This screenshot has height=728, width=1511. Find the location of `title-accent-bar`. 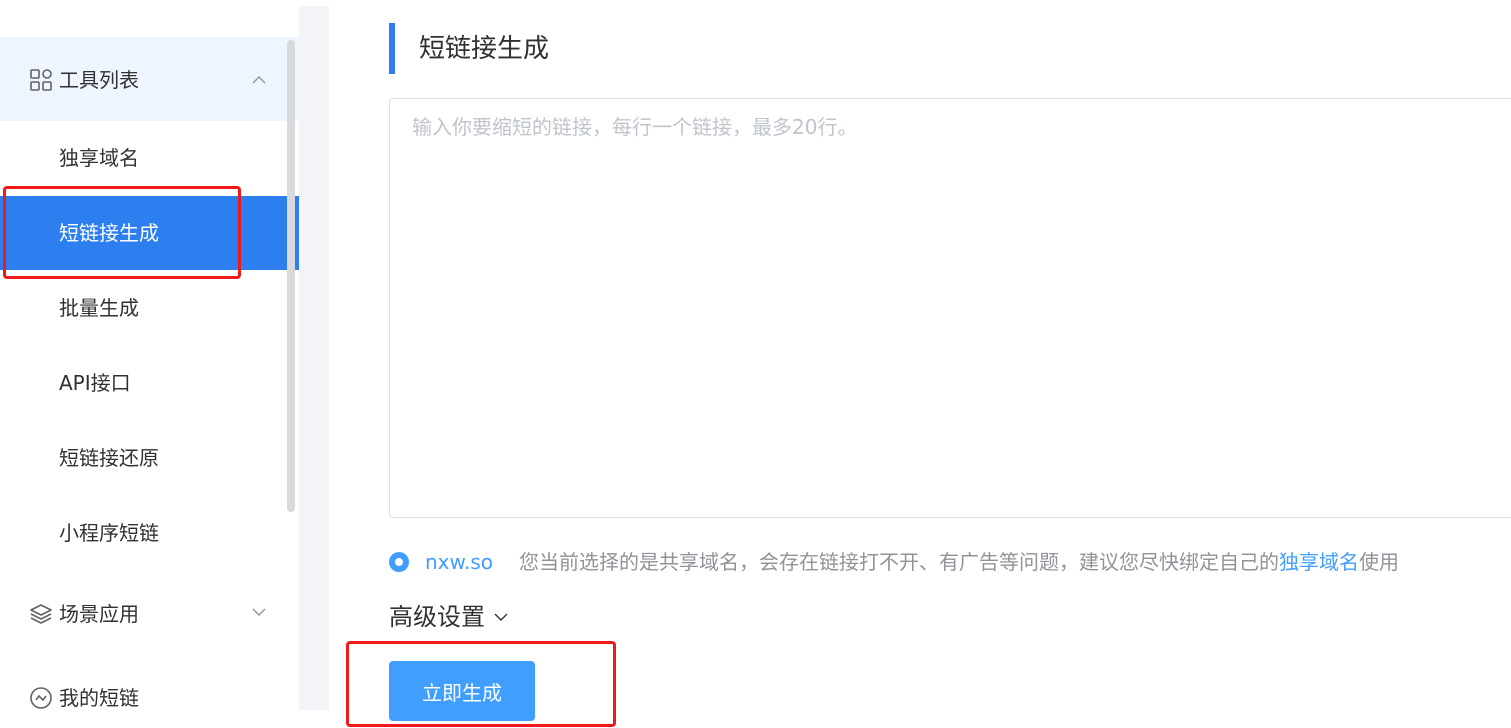

title-accent-bar is located at coordinates (392, 48).